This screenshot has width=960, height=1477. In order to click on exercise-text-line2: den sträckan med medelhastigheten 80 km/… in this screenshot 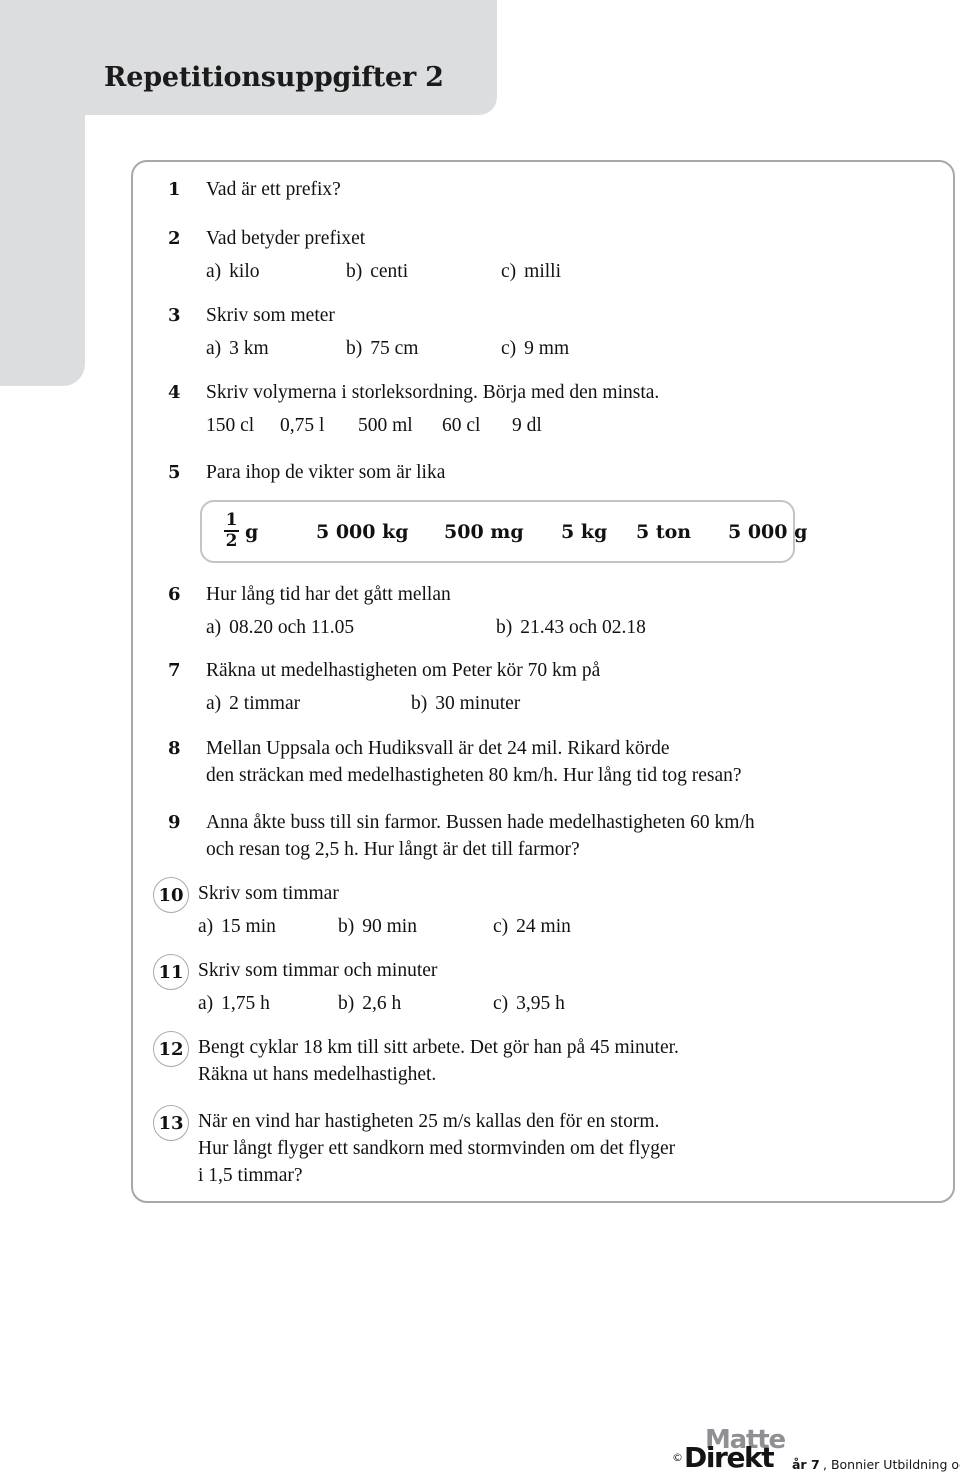, I will do `click(474, 775)`.